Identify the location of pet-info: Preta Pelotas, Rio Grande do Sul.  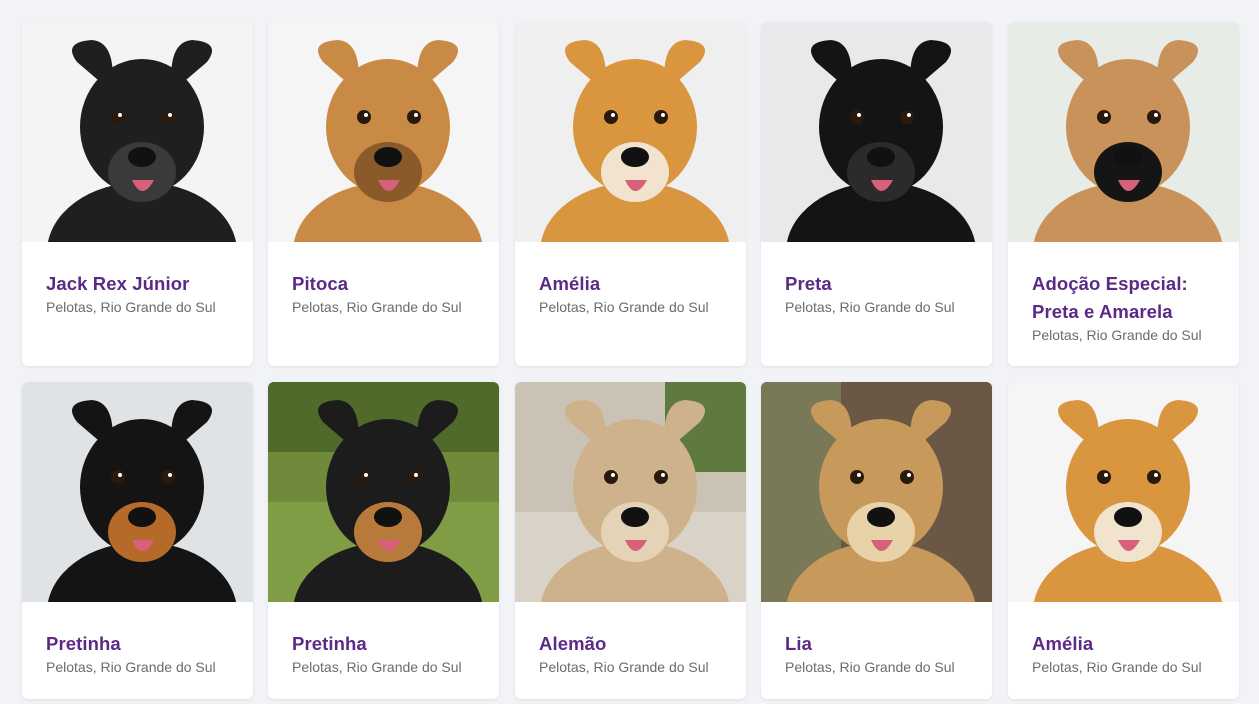
(876, 279).